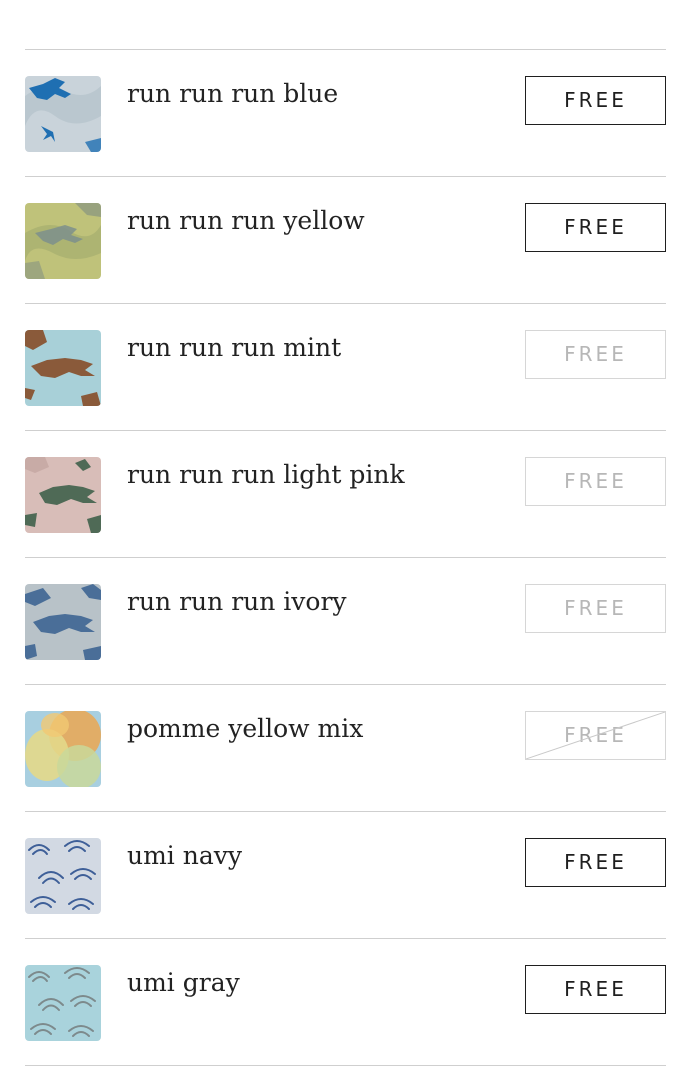 The width and height of the screenshot is (691, 1080). What do you see at coordinates (245, 728) in the screenshot?
I see `pattern-name: pomme yellow mix` at bounding box center [245, 728].